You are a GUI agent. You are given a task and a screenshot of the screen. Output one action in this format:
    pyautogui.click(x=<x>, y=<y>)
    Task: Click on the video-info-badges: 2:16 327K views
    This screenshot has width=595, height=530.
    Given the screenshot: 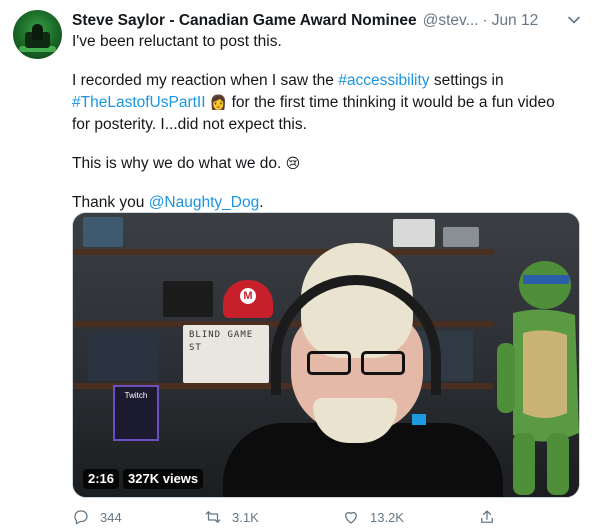 What is the action you would take?
    pyautogui.click(x=143, y=479)
    